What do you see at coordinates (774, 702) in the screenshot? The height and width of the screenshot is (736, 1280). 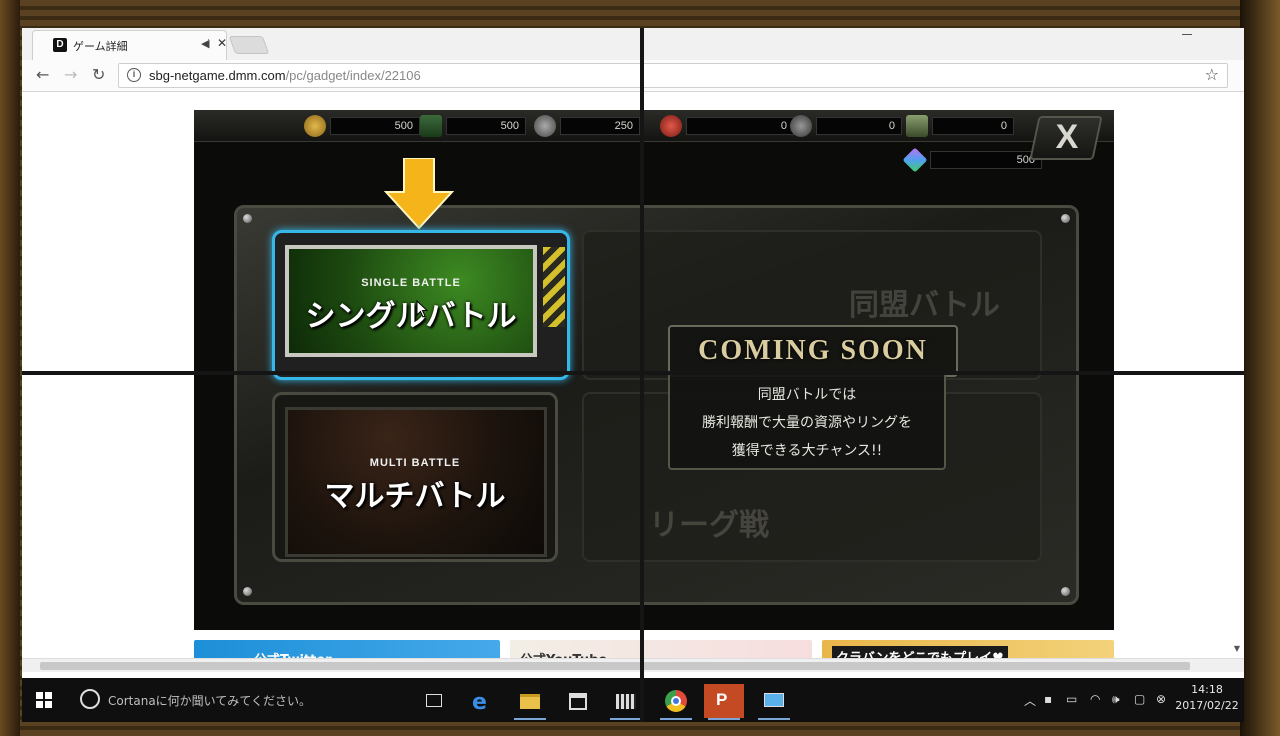 I see `remote-desktop-icon` at bounding box center [774, 702].